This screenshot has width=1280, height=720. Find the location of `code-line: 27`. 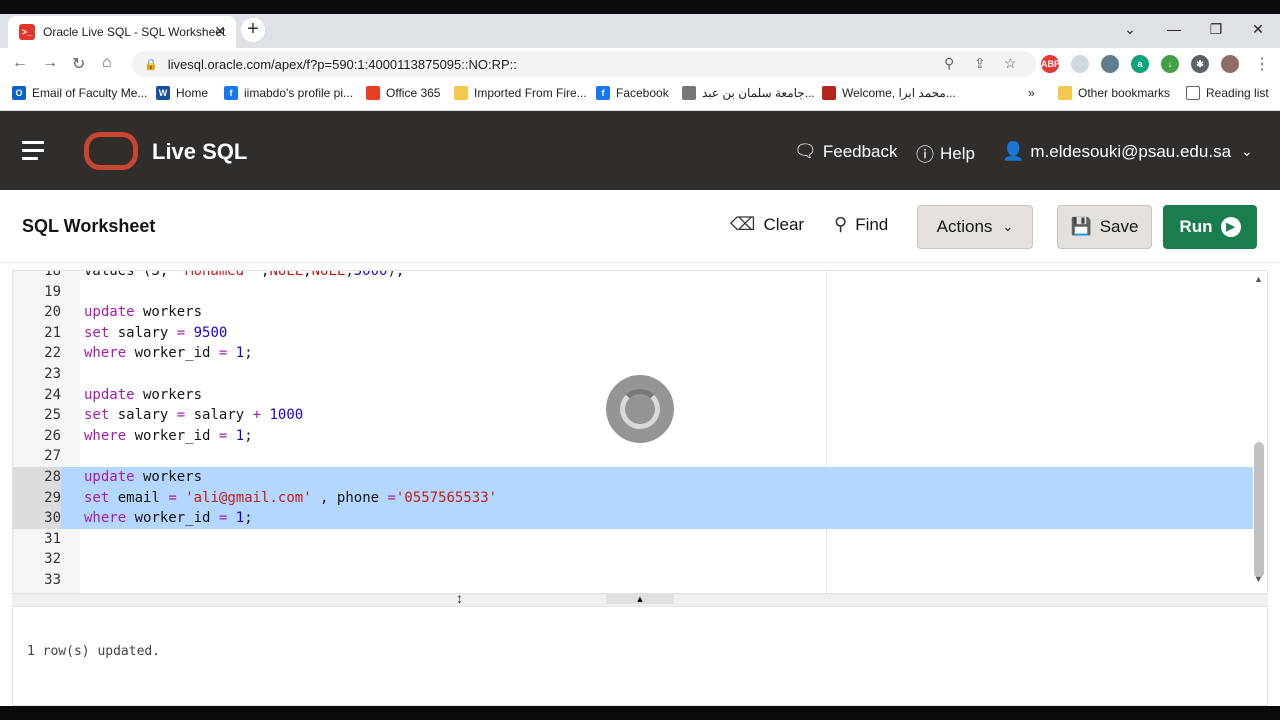

code-line: 27 is located at coordinates (633, 456).